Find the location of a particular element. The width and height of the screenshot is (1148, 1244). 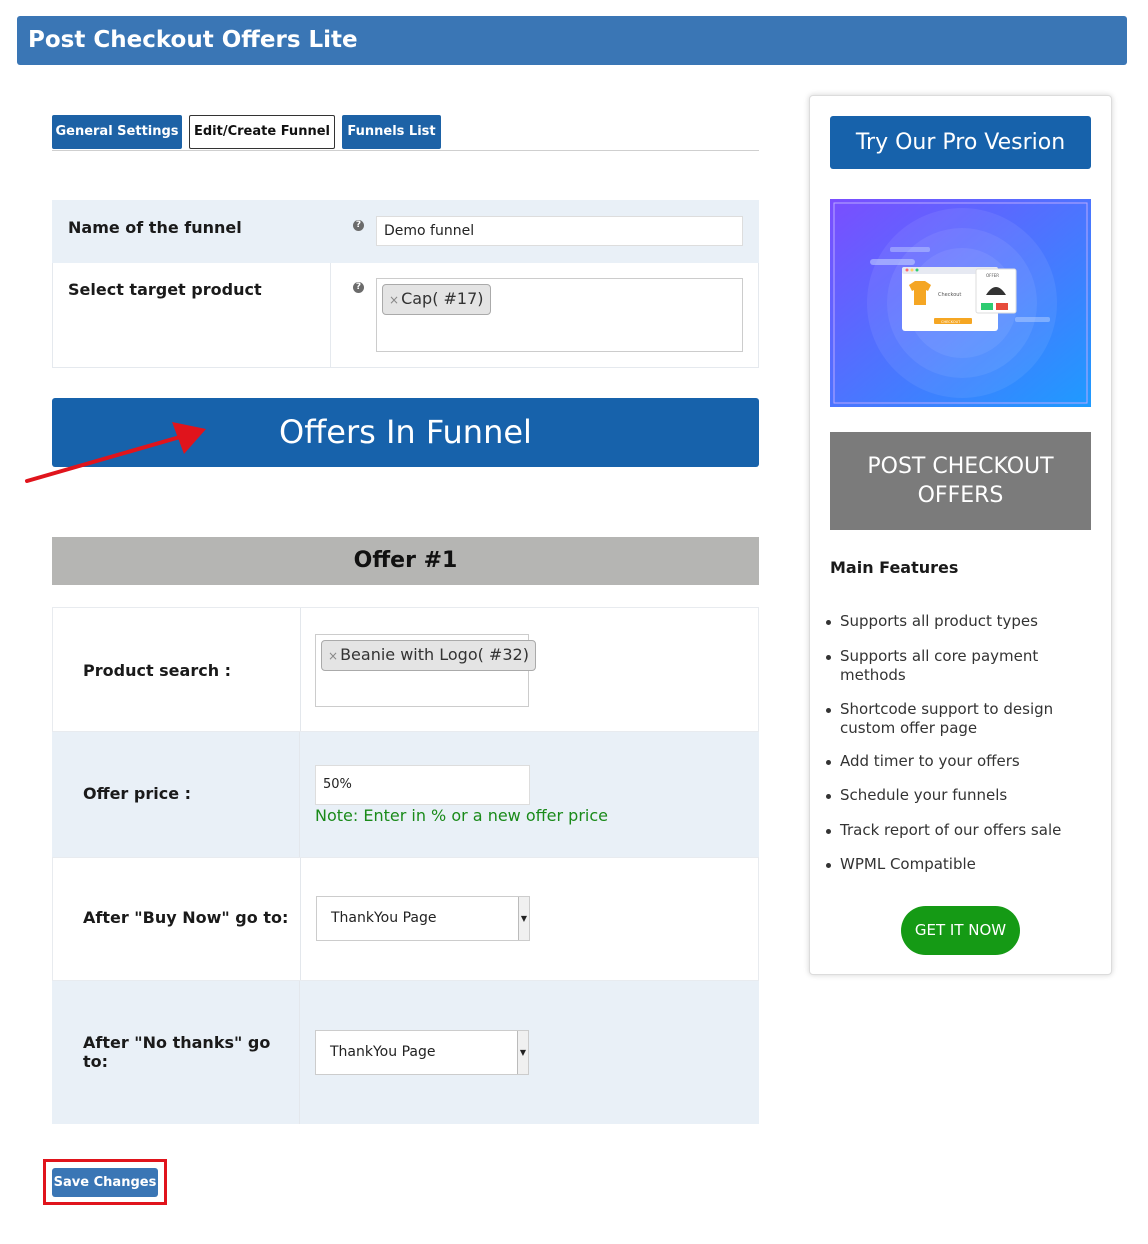

target-product-row: Select target product ? × Cap( #17) is located at coordinates (405, 315).